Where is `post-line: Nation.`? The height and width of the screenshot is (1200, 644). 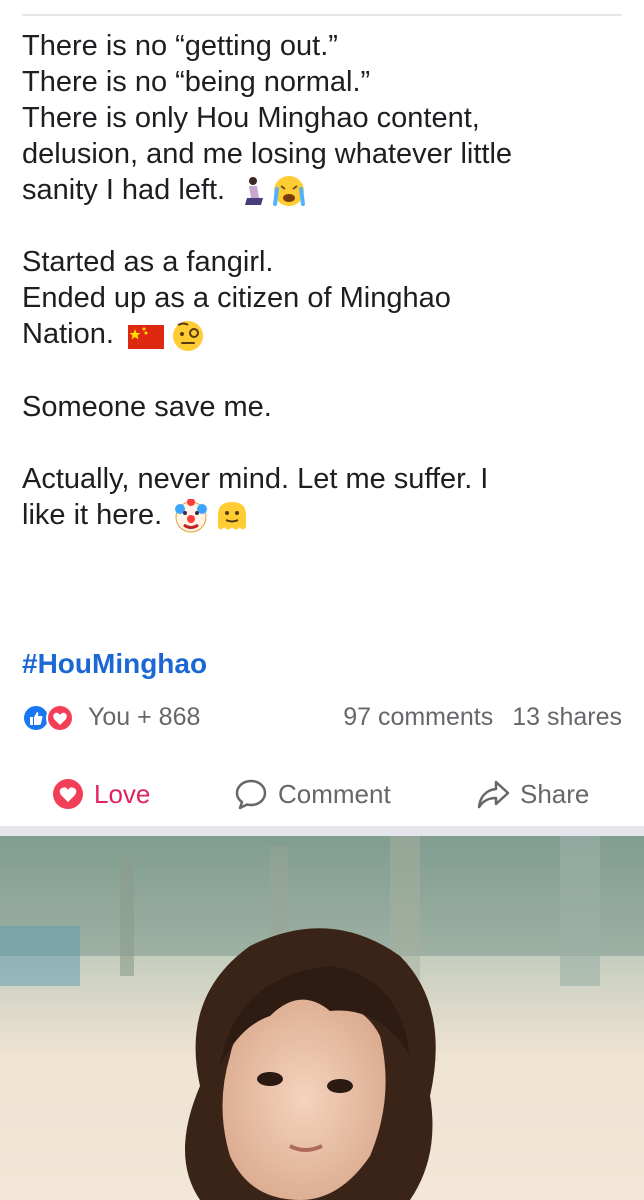
post-line: Nation. is located at coordinates (68, 334).